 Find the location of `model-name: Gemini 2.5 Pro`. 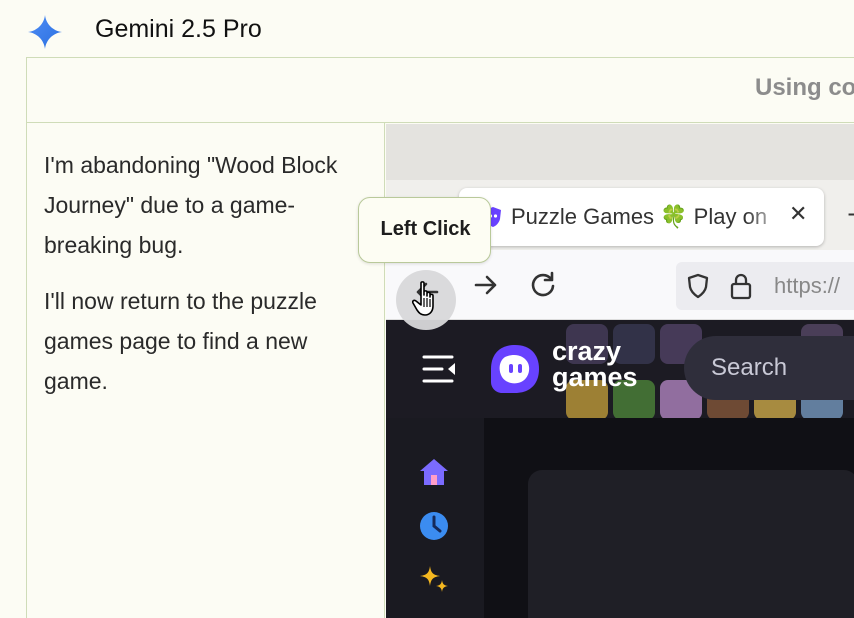

model-name: Gemini 2.5 Pro is located at coordinates (178, 29).